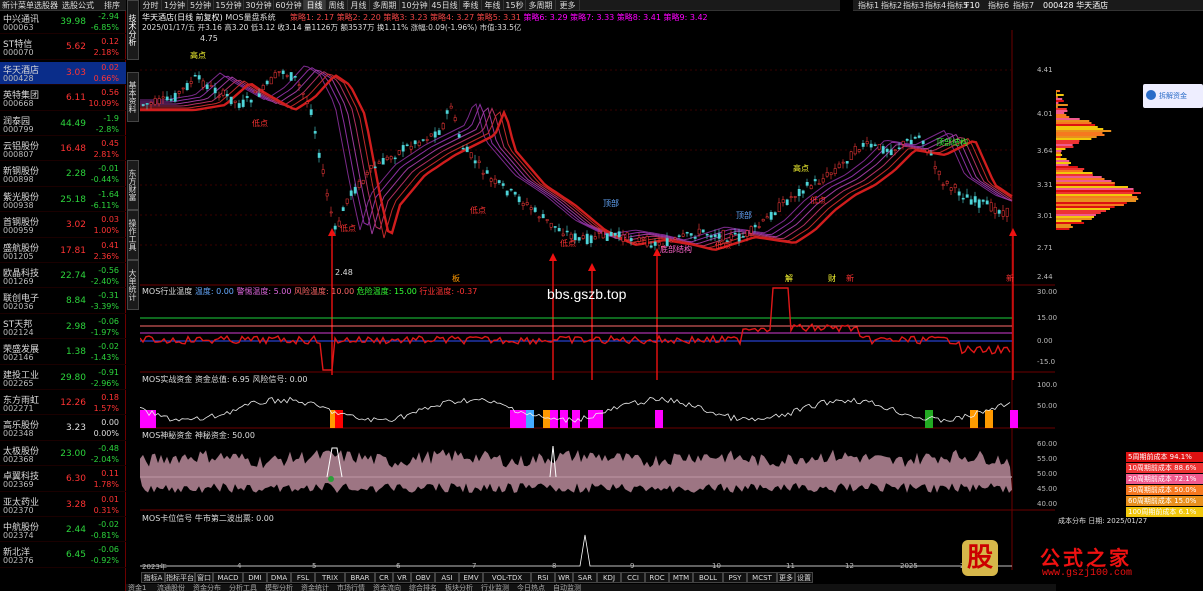  Describe the element at coordinates (18, 5) in the screenshot. I see `menu-item: 新计菜单` at that location.